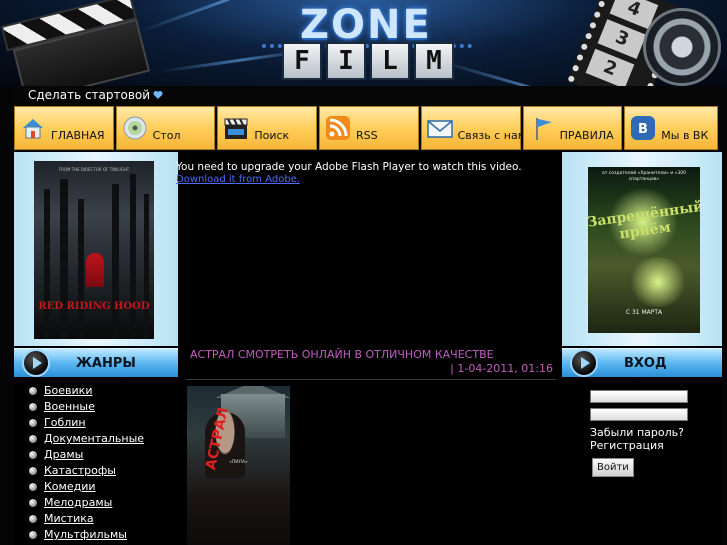 The width and height of the screenshot is (727, 545). What do you see at coordinates (346, 61) in the screenshot?
I see `logo-letter: I` at bounding box center [346, 61].